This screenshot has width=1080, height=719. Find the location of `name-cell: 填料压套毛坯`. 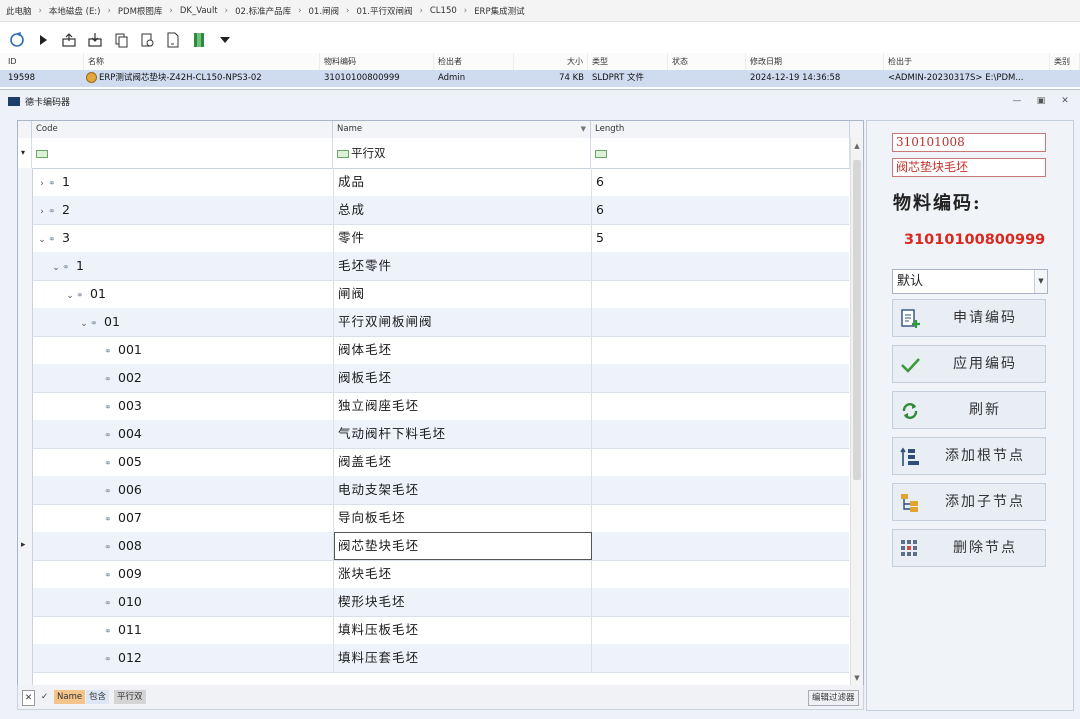

name-cell: 填料压套毛坯 is located at coordinates (463, 658).